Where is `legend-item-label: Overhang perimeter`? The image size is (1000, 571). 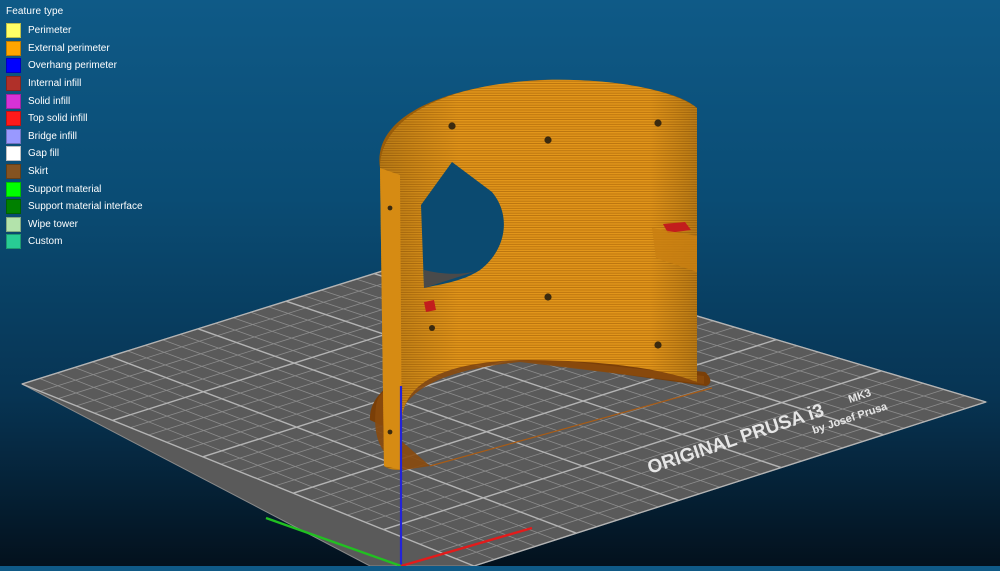 legend-item-label: Overhang perimeter is located at coordinates (72, 66).